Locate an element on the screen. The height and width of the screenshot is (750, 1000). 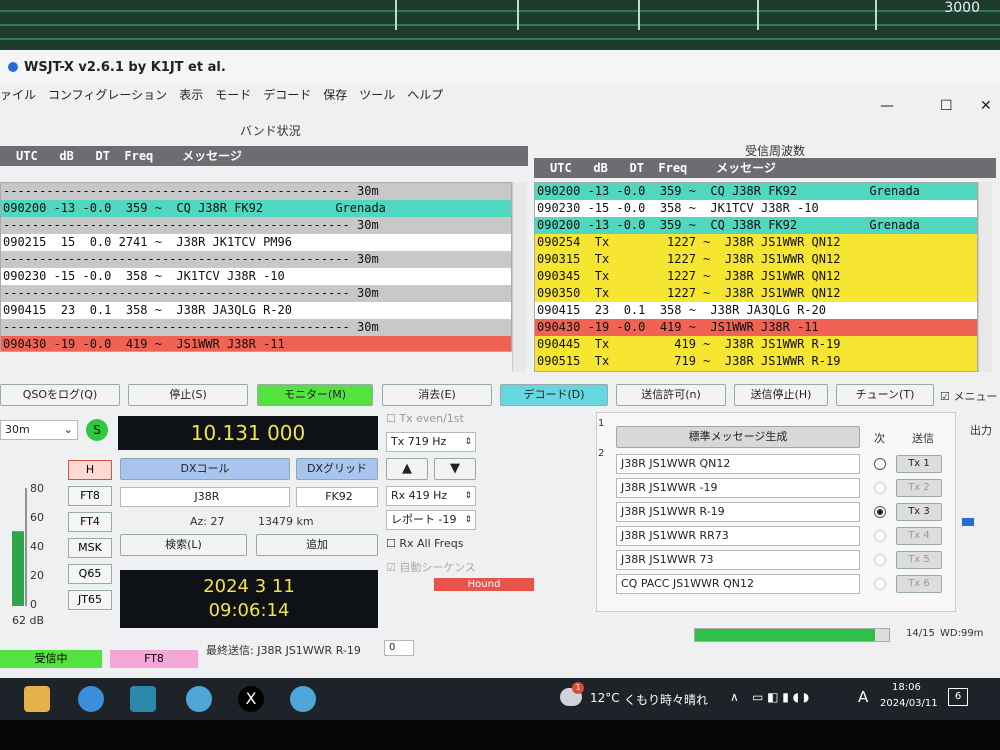
tx-message-input: J38R JS1WWR -19 is located at coordinates (738, 488).